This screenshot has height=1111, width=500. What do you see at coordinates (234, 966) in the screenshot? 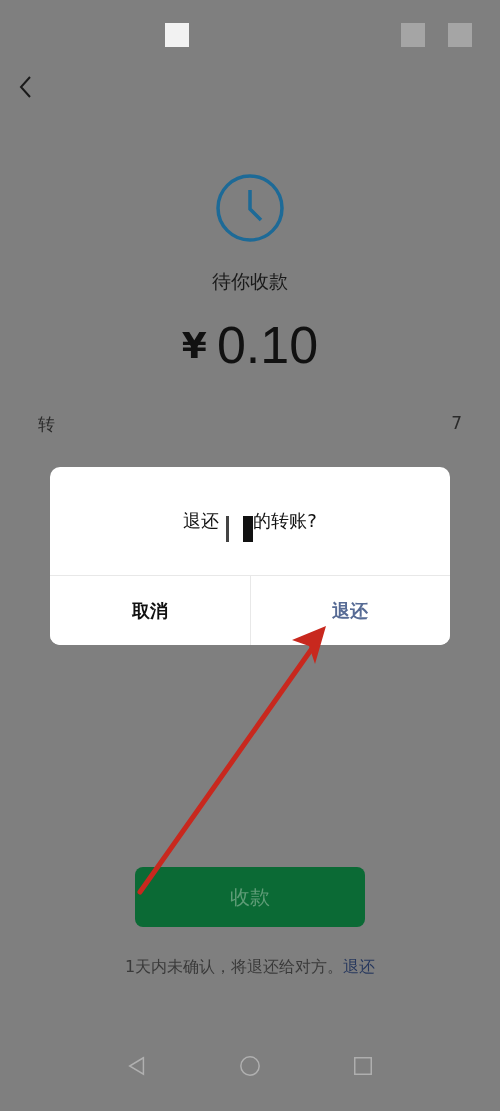
I see `note-text: 1天内未确认，将退还给对方。` at bounding box center [234, 966].